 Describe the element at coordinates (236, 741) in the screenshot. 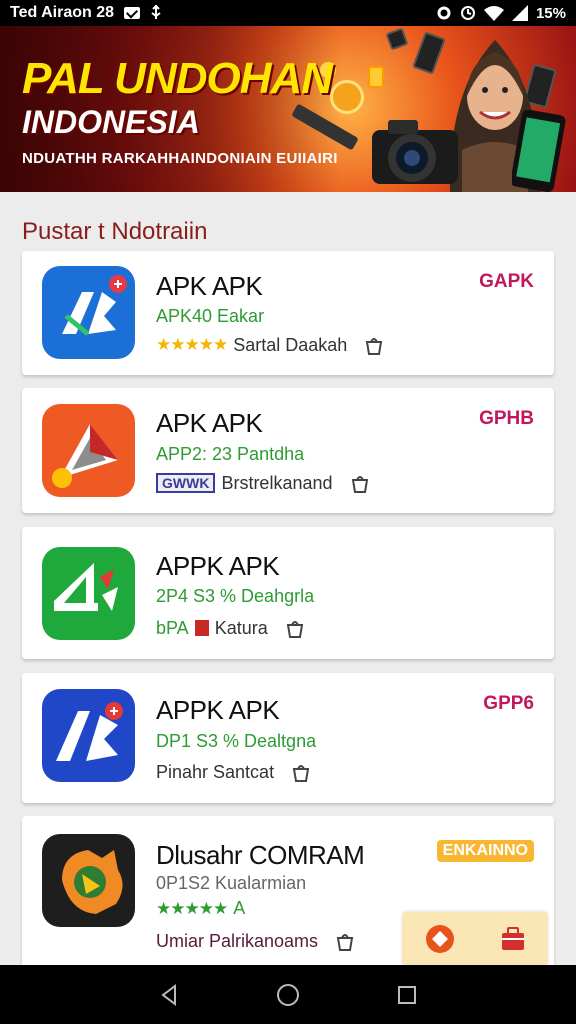

I see `app-subtitle: DP1 S3 % Dealtgna` at that location.